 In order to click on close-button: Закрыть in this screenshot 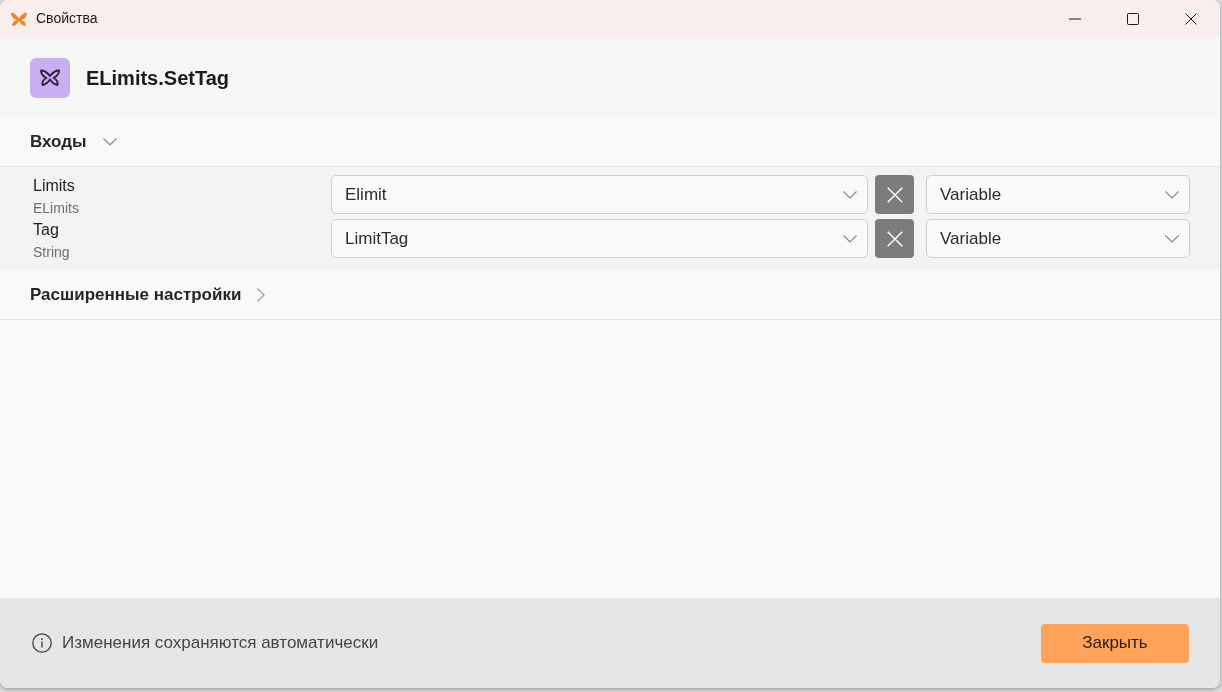, I will do `click(1115, 643)`.